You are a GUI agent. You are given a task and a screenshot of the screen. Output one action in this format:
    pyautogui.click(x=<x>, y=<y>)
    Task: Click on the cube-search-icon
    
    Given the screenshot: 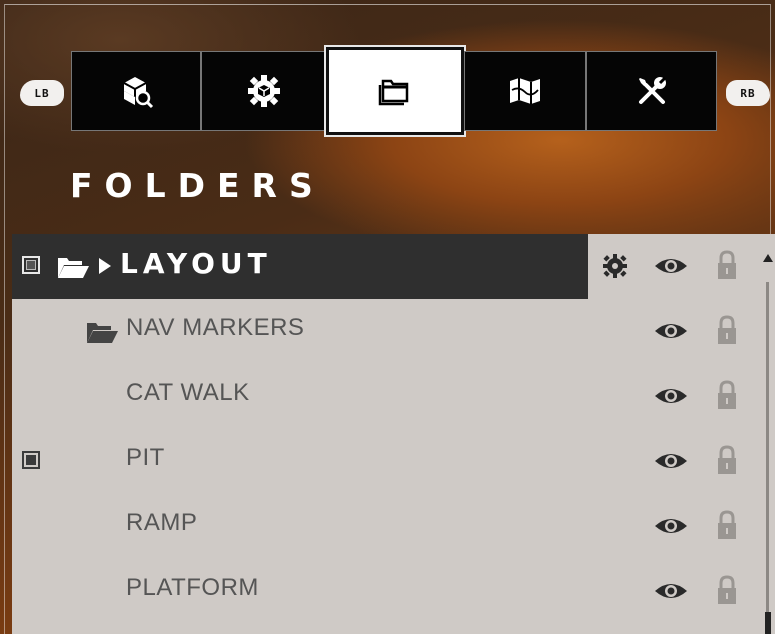 What is the action you would take?
    pyautogui.click(x=138, y=93)
    